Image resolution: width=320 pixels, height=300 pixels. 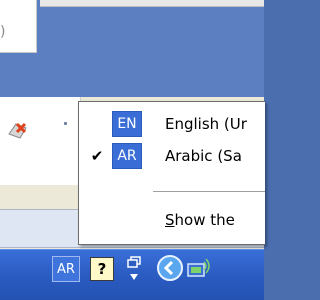 What do you see at coordinates (199, 269) in the screenshot?
I see `network-icon` at bounding box center [199, 269].